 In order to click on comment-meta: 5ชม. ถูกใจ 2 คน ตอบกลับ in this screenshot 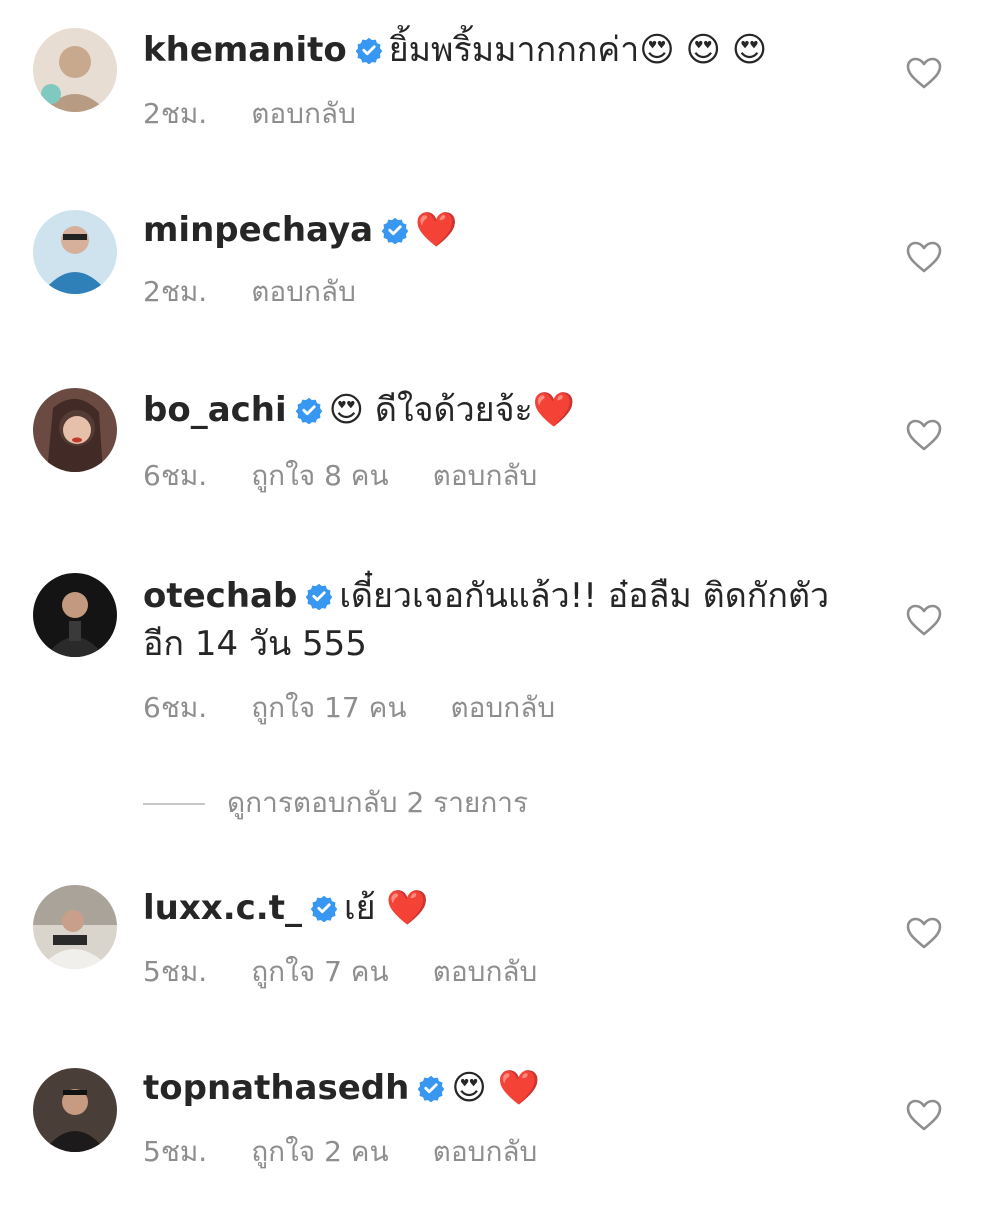, I will do `click(362, 1152)`.